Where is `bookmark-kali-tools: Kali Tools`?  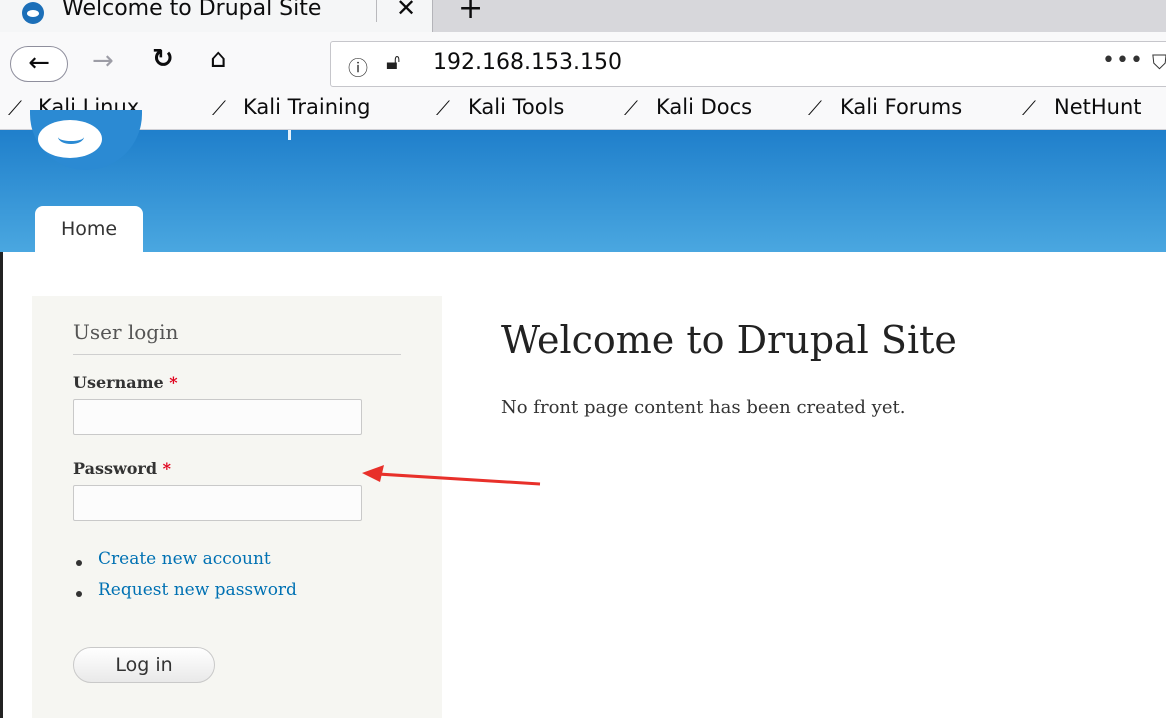 bookmark-kali-tools: Kali Tools is located at coordinates (516, 107).